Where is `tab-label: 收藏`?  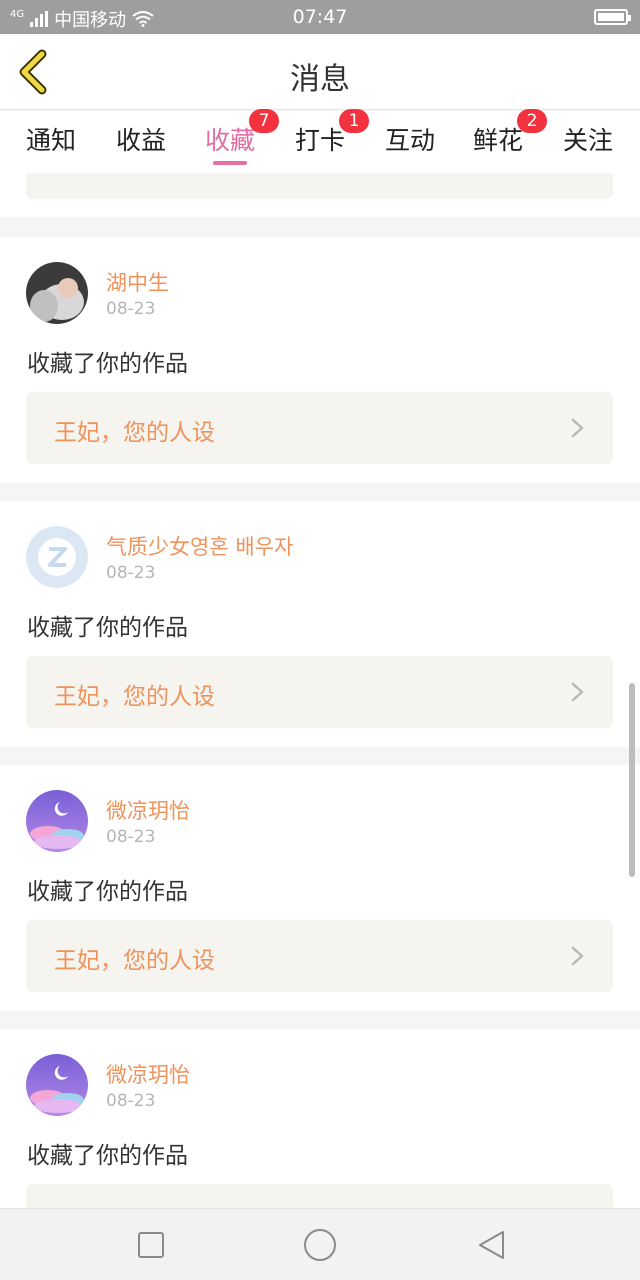
tab-label: 收藏 is located at coordinates (230, 140).